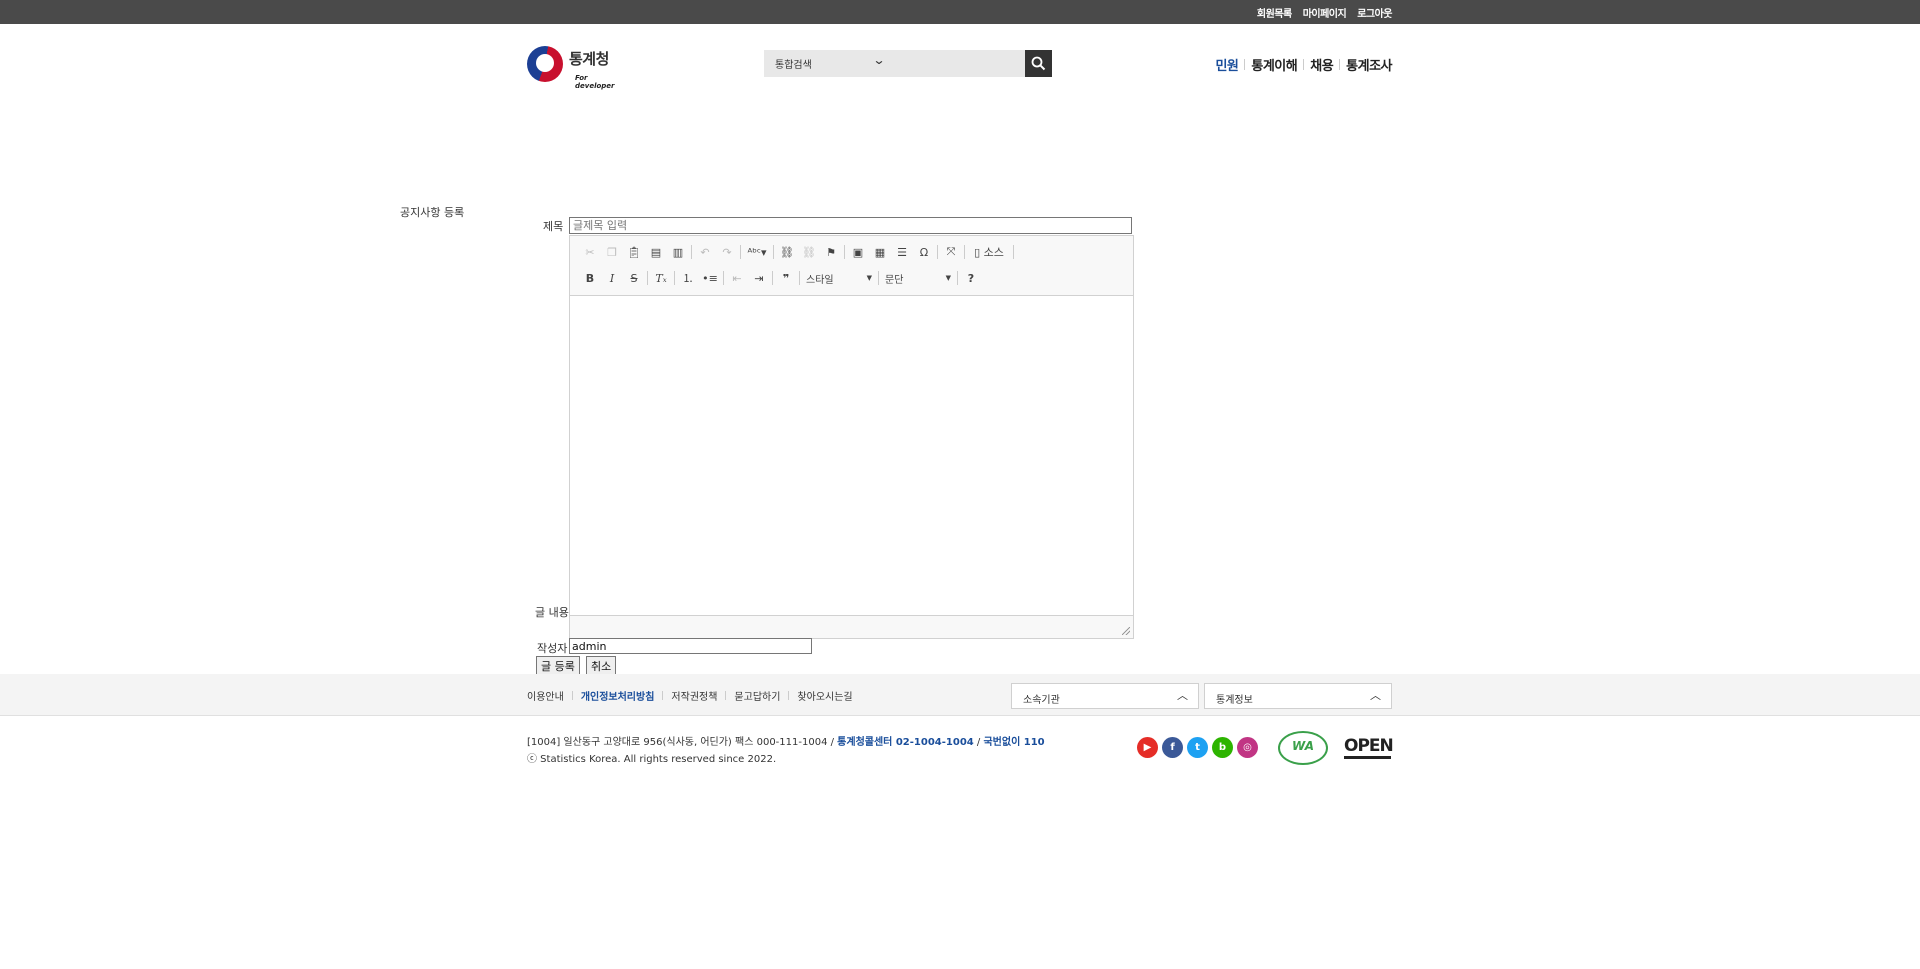  What do you see at coordinates (612, 278) in the screenshot?
I see `italic-icon: I` at bounding box center [612, 278].